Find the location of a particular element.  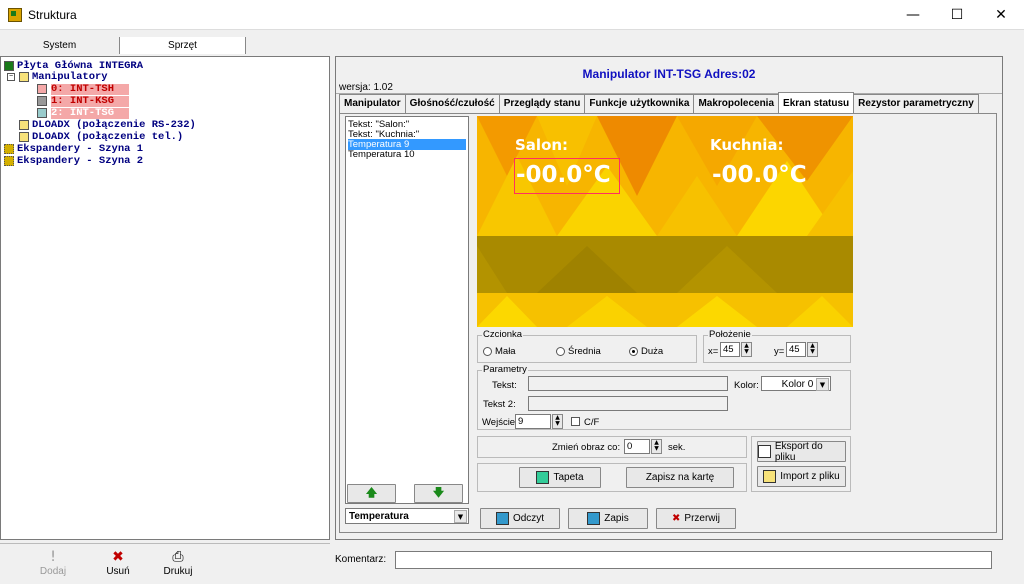

folder-icon is located at coordinates (770, 476).